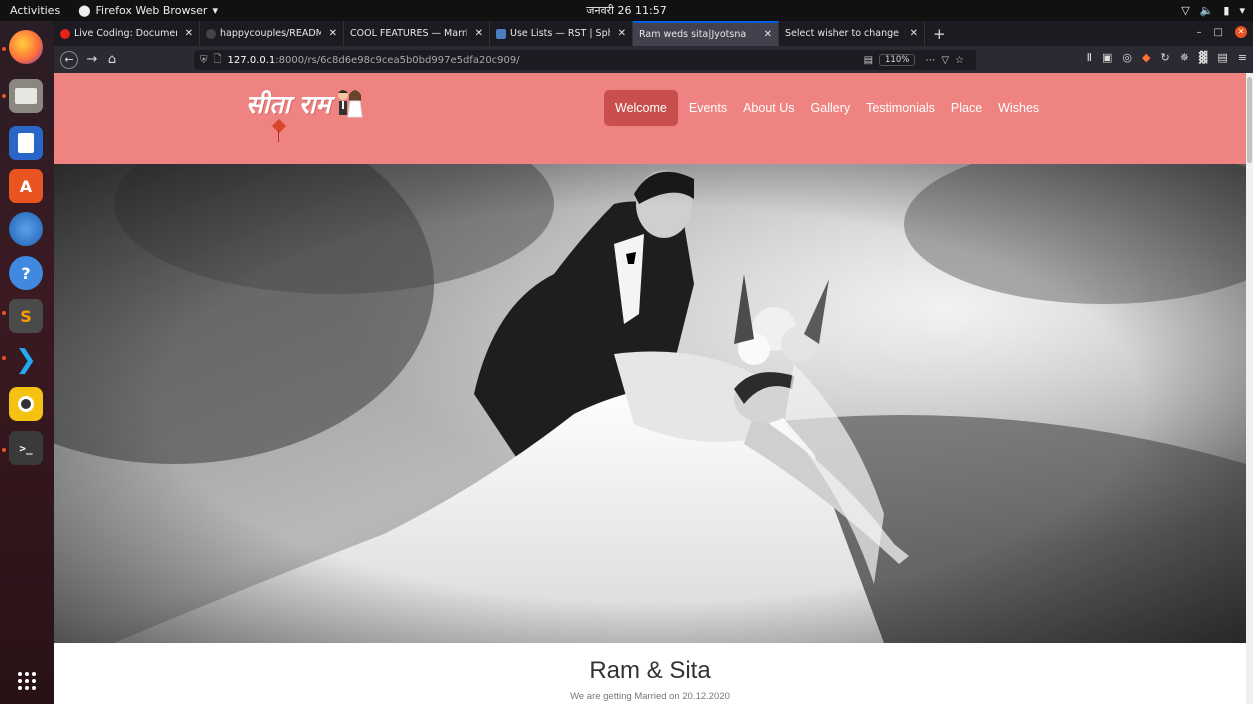  What do you see at coordinates (868, 60) in the screenshot?
I see `reader-view-icon: ▤` at bounding box center [868, 60].